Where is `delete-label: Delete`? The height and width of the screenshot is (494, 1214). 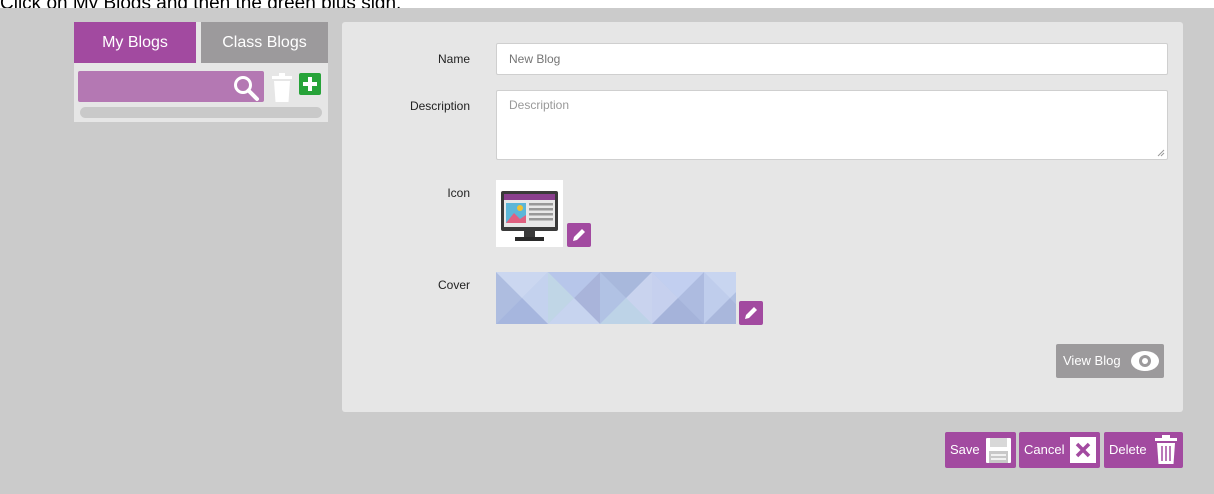 delete-label: Delete is located at coordinates (1128, 449).